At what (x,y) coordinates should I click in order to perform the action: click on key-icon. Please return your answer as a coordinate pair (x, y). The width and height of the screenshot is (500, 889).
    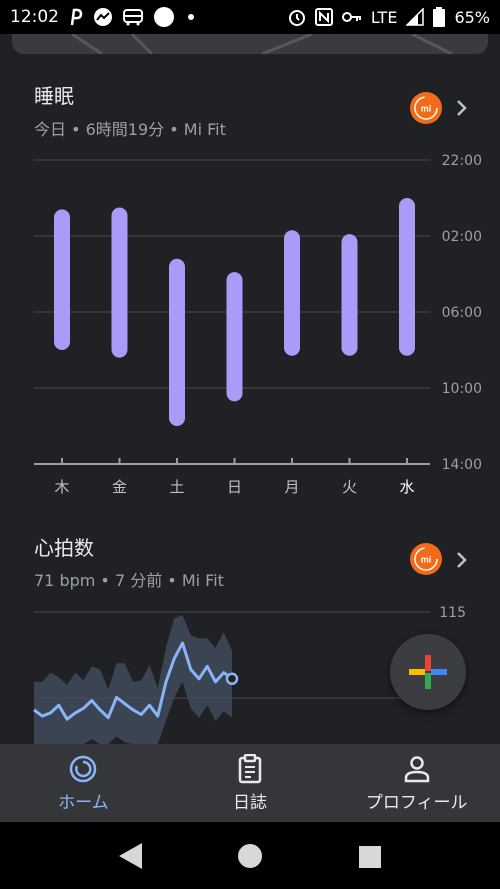
    Looking at the image, I should click on (351, 17).